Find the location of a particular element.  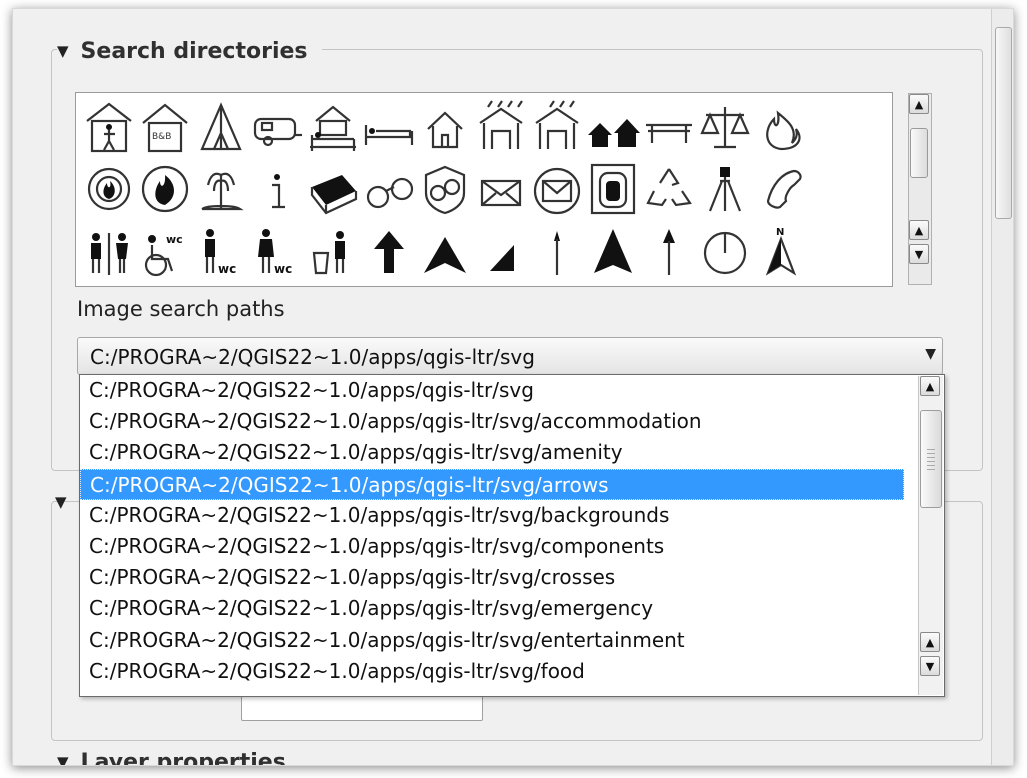

recycling-icon is located at coordinates (669, 189).